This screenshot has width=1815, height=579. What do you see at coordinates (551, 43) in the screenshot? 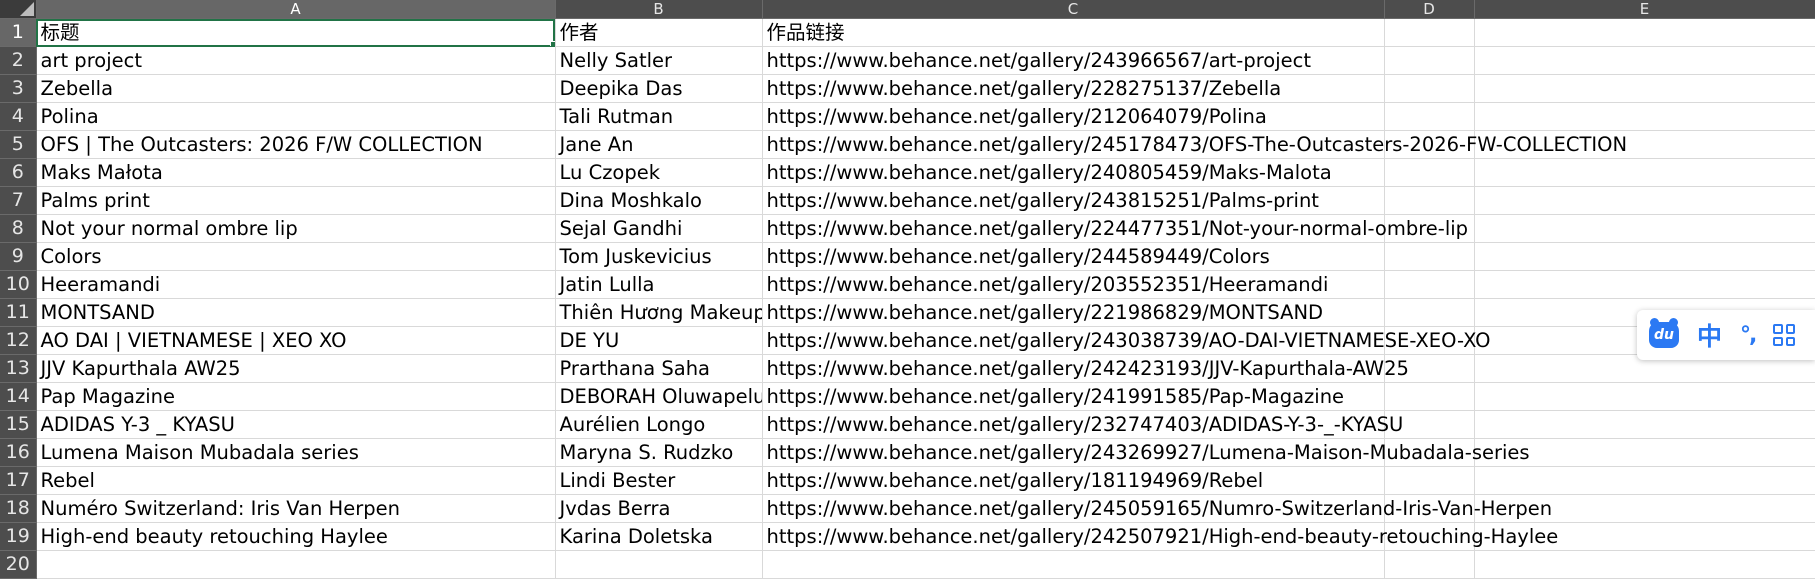
I see `fill-handle` at bounding box center [551, 43].